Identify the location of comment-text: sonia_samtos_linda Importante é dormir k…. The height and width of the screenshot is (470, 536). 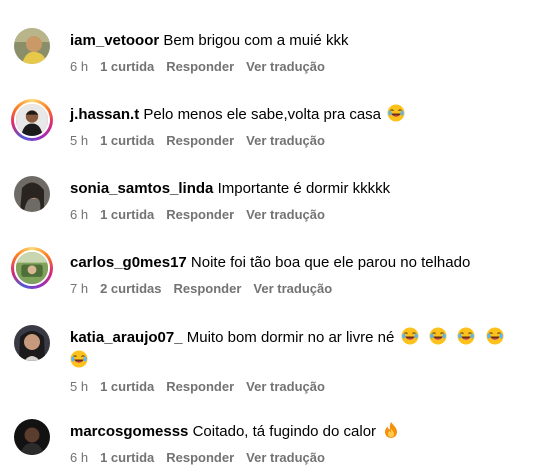
(293, 188).